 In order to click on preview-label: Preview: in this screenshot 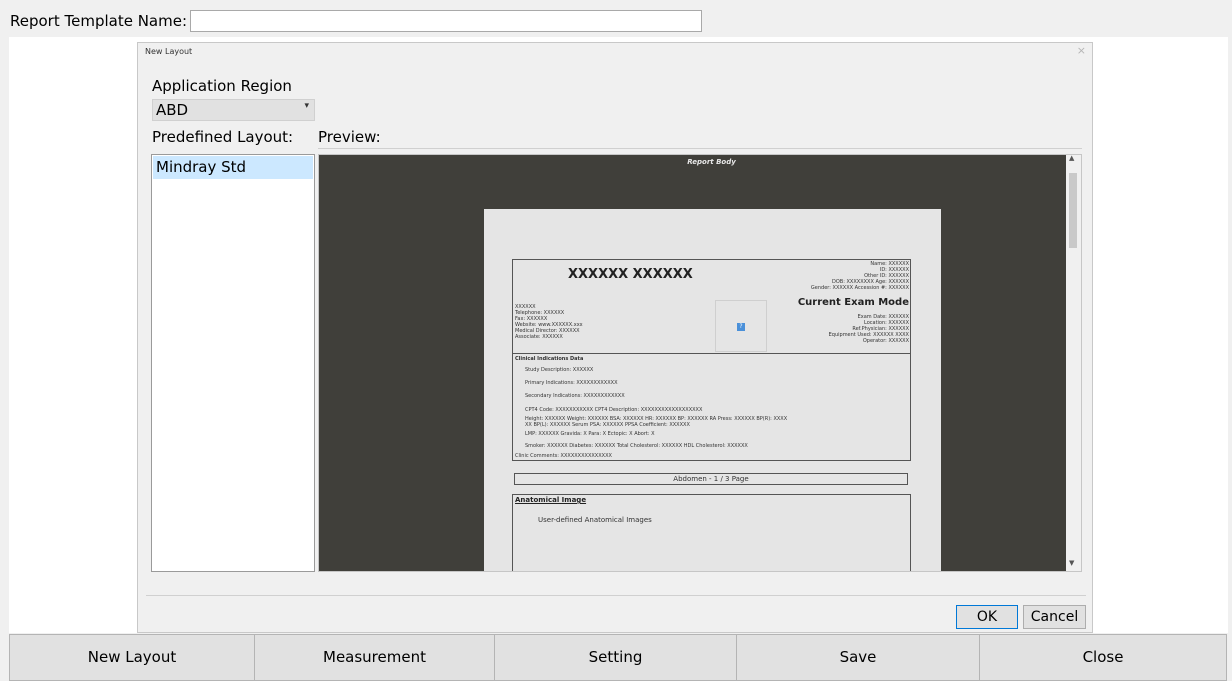, I will do `click(349, 137)`.